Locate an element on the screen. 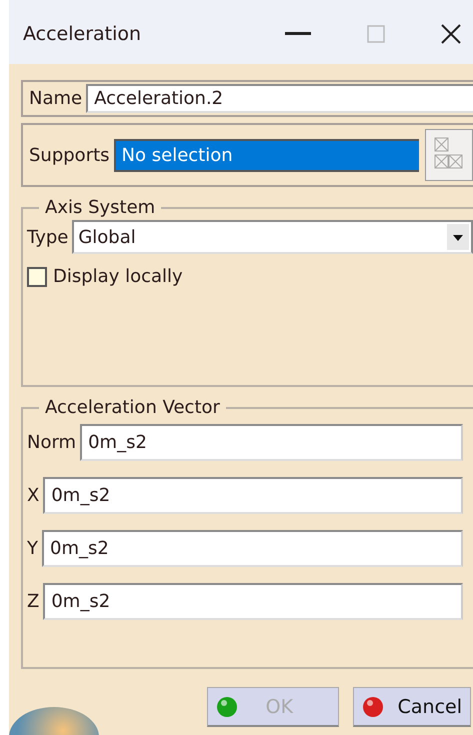 This screenshot has height=735, width=473. display-locally-checkbox is located at coordinates (37, 276).